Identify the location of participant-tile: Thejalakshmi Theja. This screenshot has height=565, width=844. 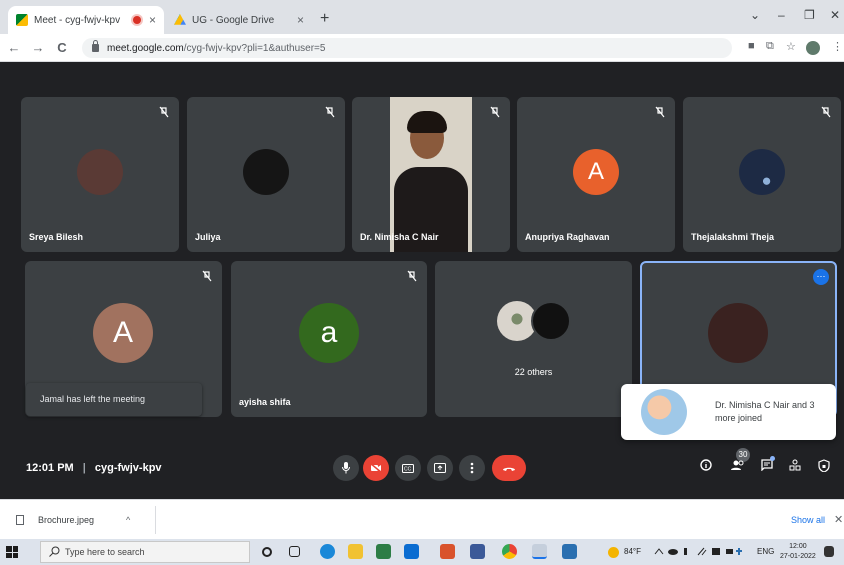
(762, 174).